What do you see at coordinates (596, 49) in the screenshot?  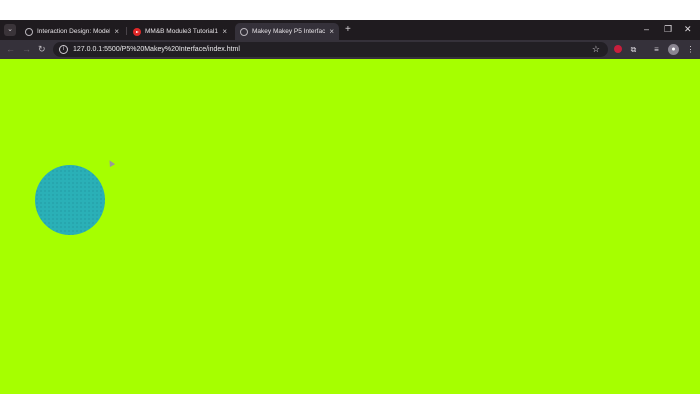 I see `bookmark-star-icon: ☆` at bounding box center [596, 49].